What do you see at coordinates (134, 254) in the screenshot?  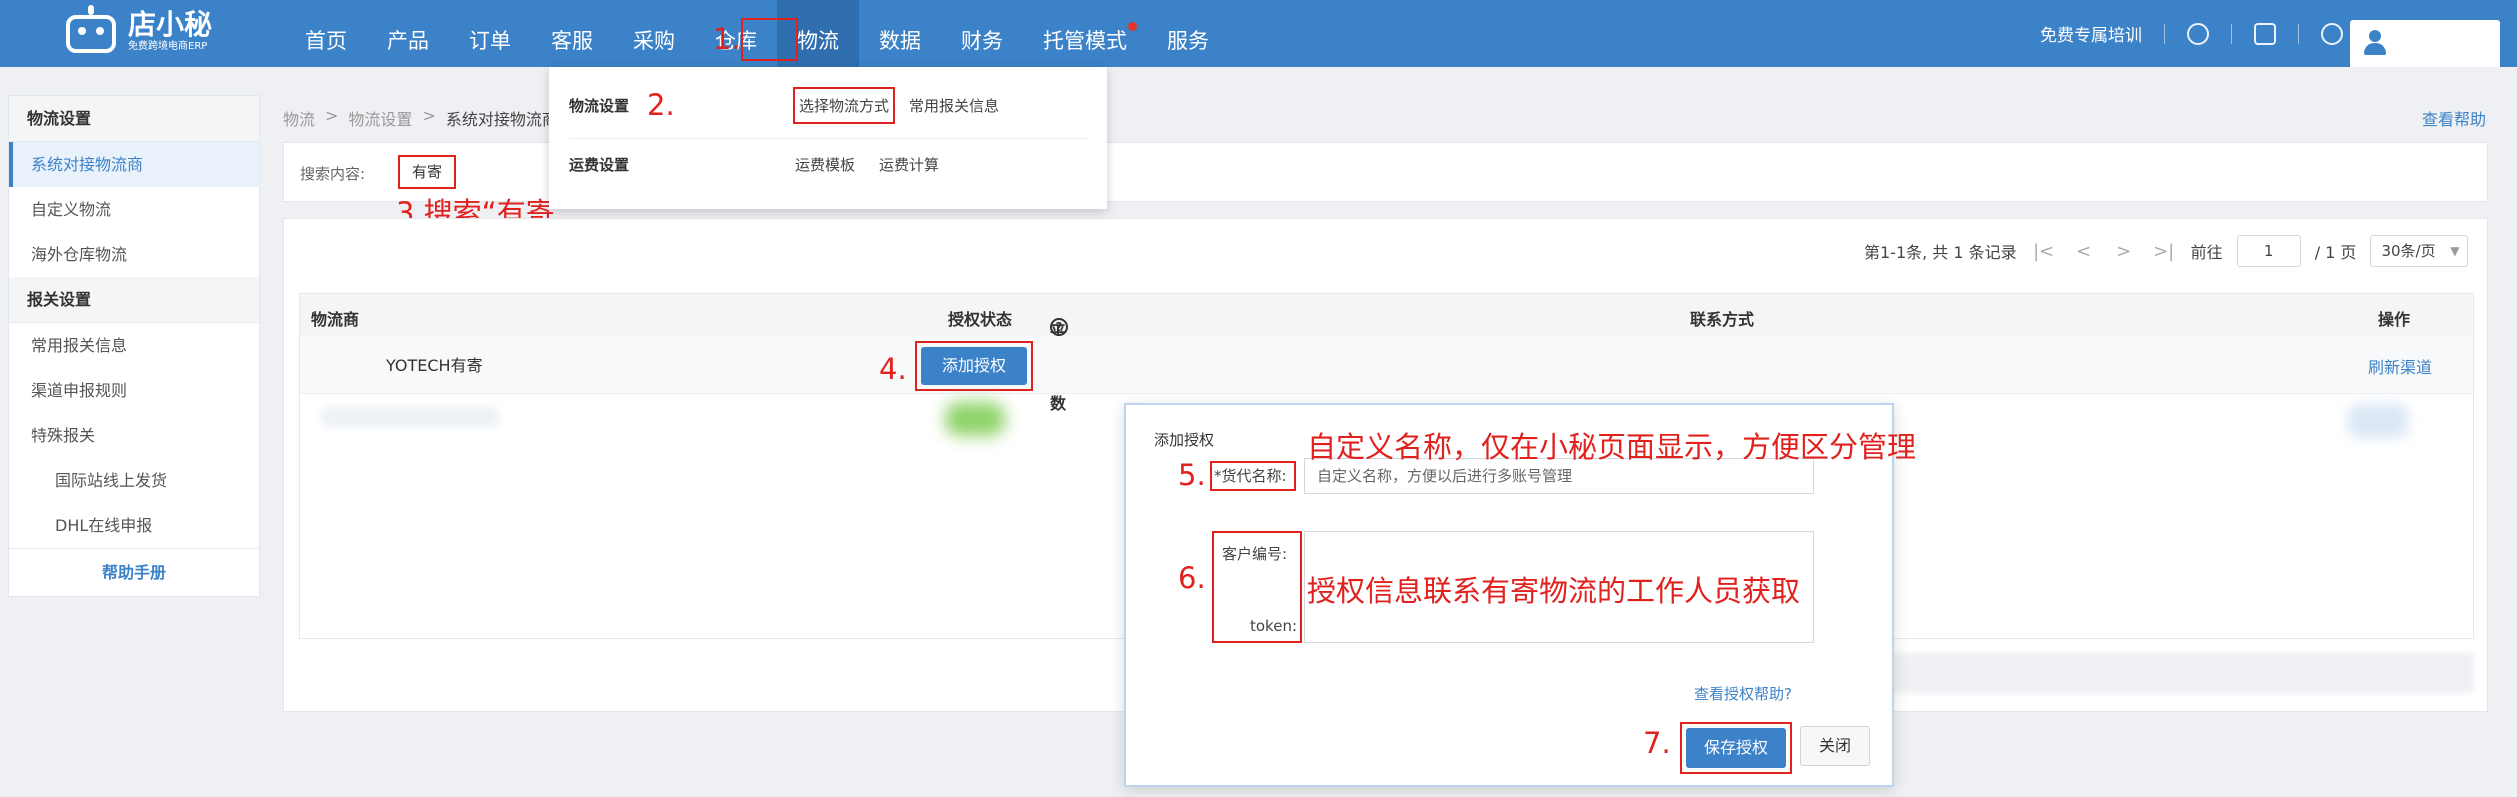 I see `sidebar-item-overseas-warehouse: 海外仓库物流` at bounding box center [134, 254].